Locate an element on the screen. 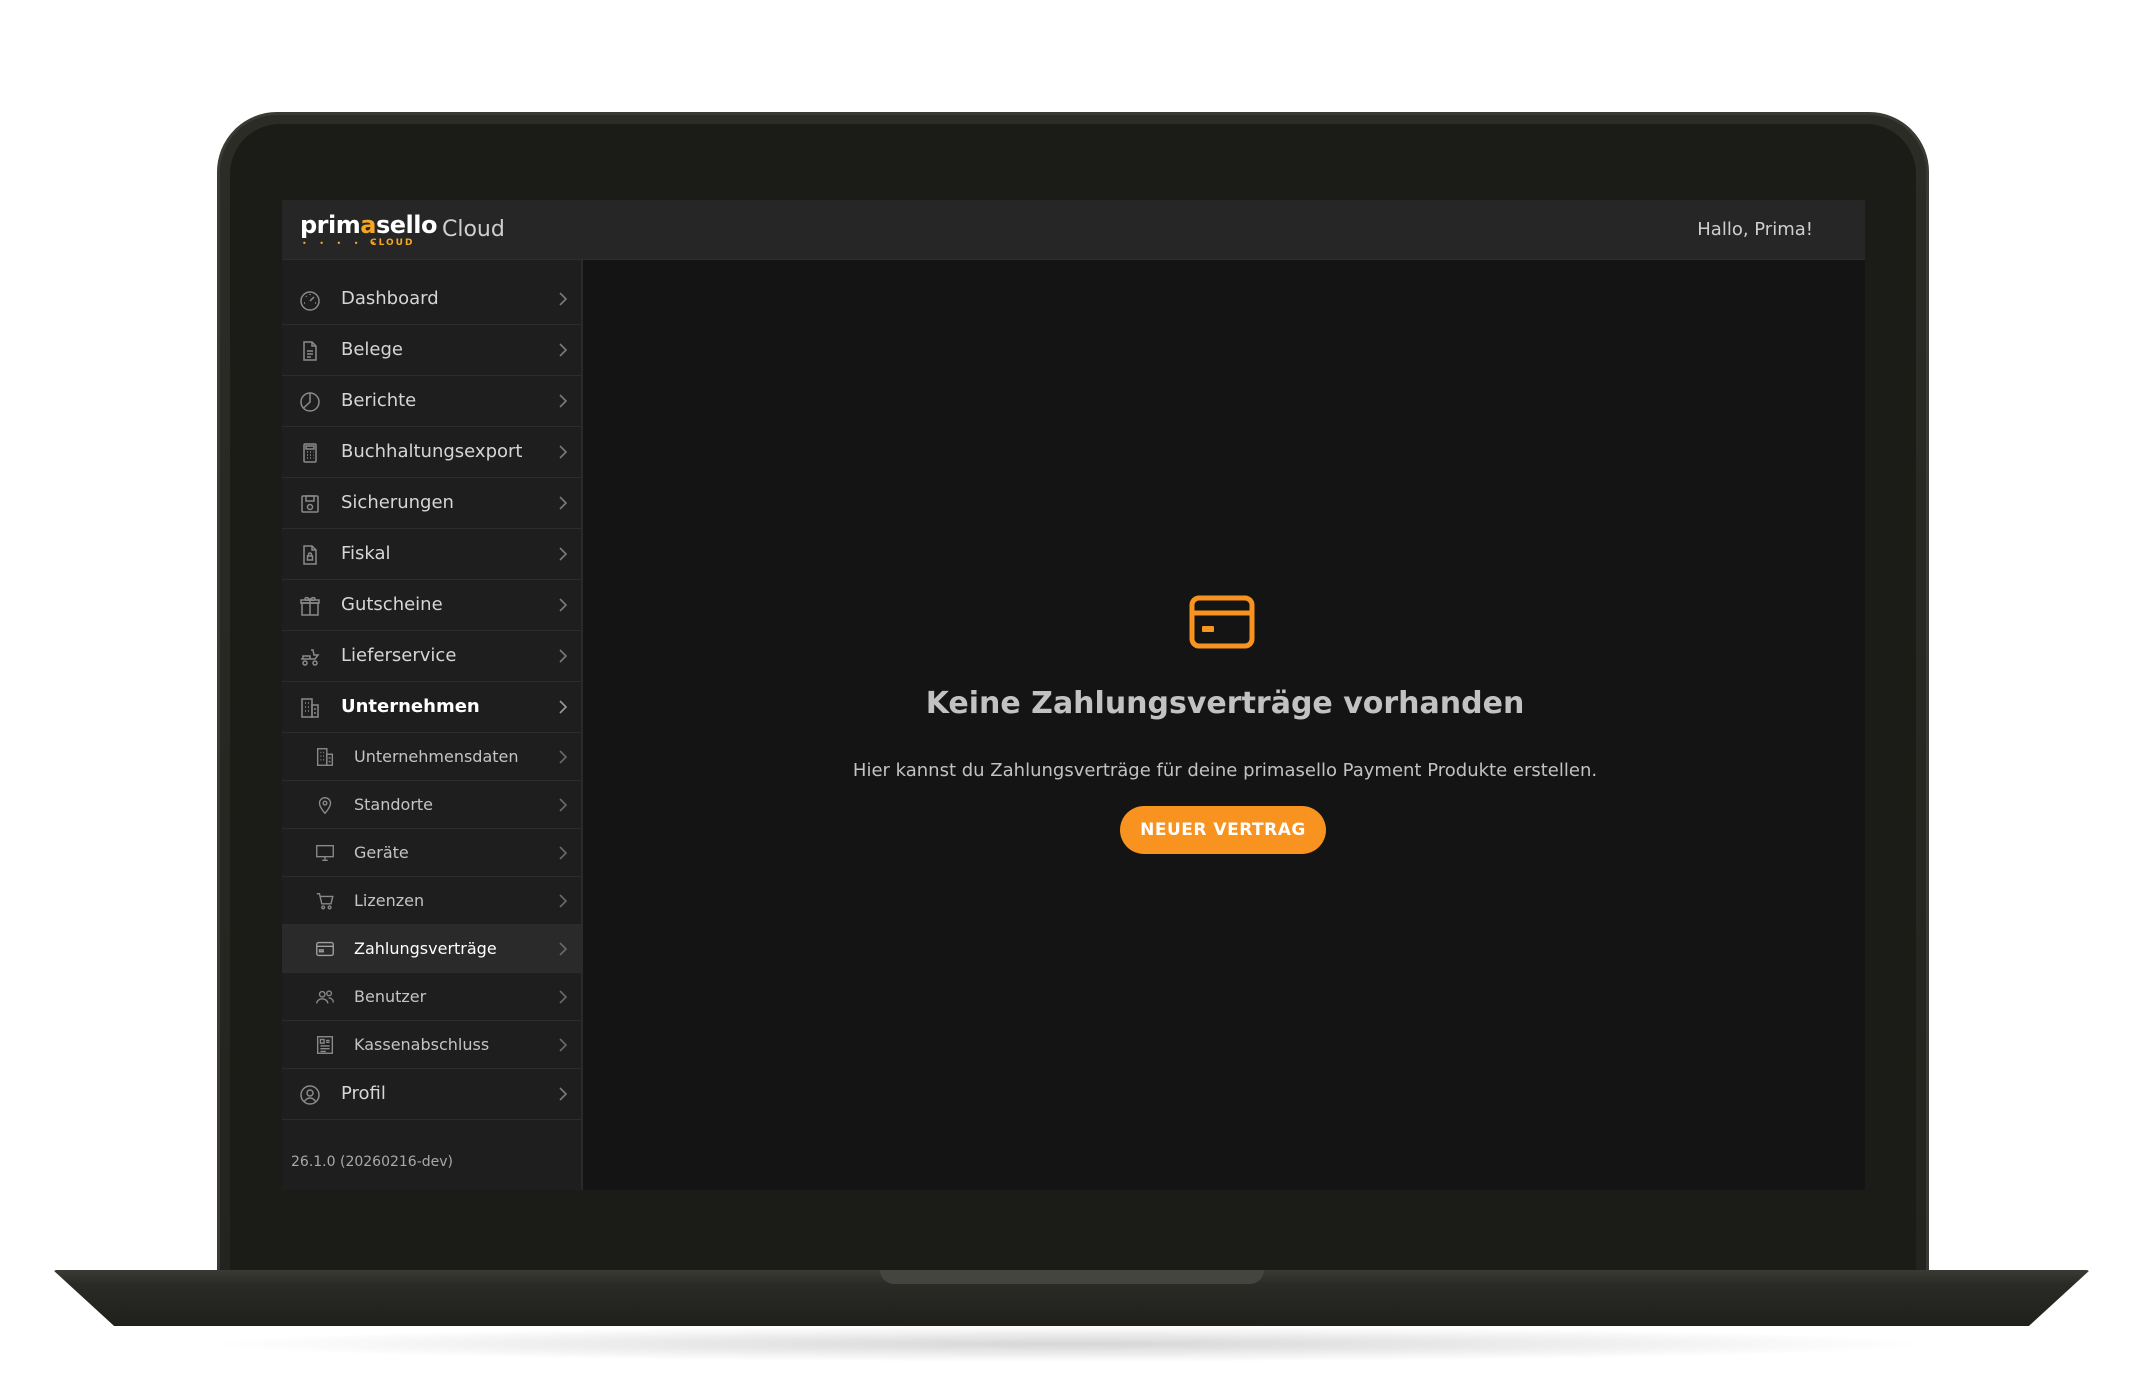  delivery-icon is located at coordinates (310, 657).